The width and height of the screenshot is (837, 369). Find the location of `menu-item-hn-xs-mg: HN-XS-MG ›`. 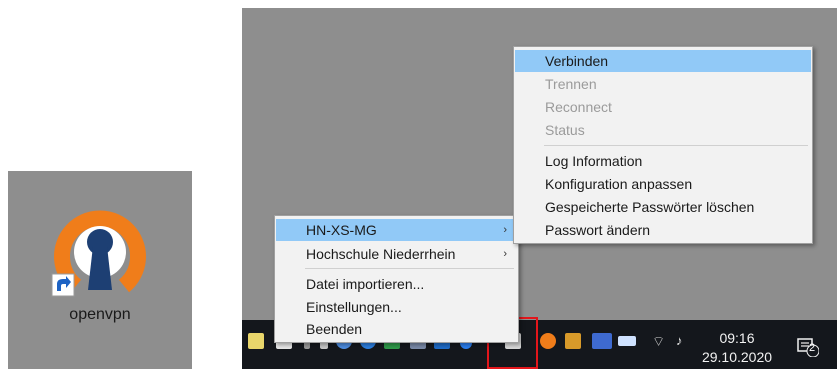

menu-item-hn-xs-mg: HN-XS-MG › is located at coordinates (396, 230).